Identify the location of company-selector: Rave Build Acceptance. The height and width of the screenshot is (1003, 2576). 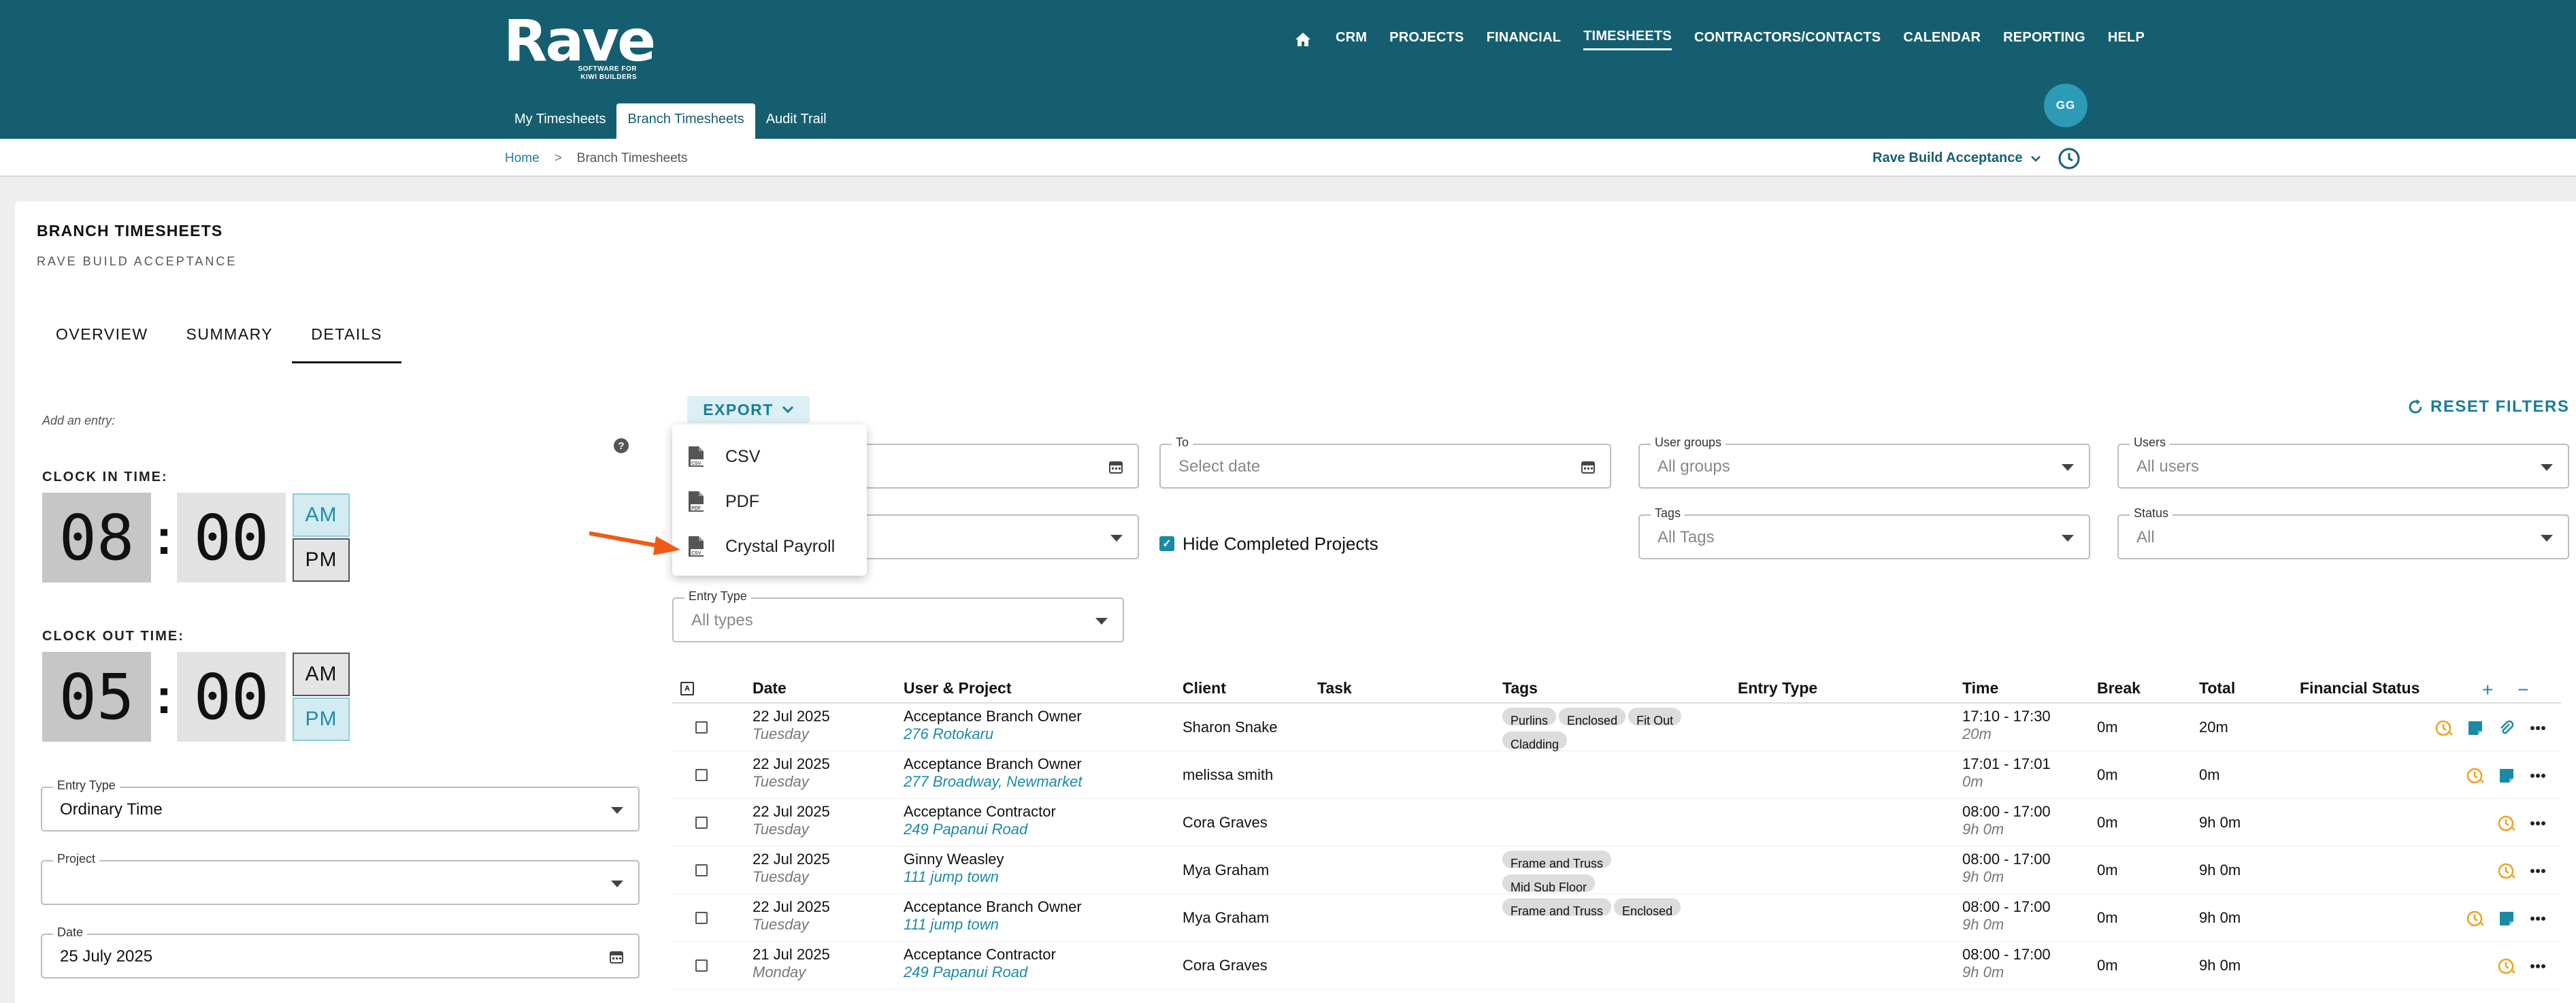
(1957, 158).